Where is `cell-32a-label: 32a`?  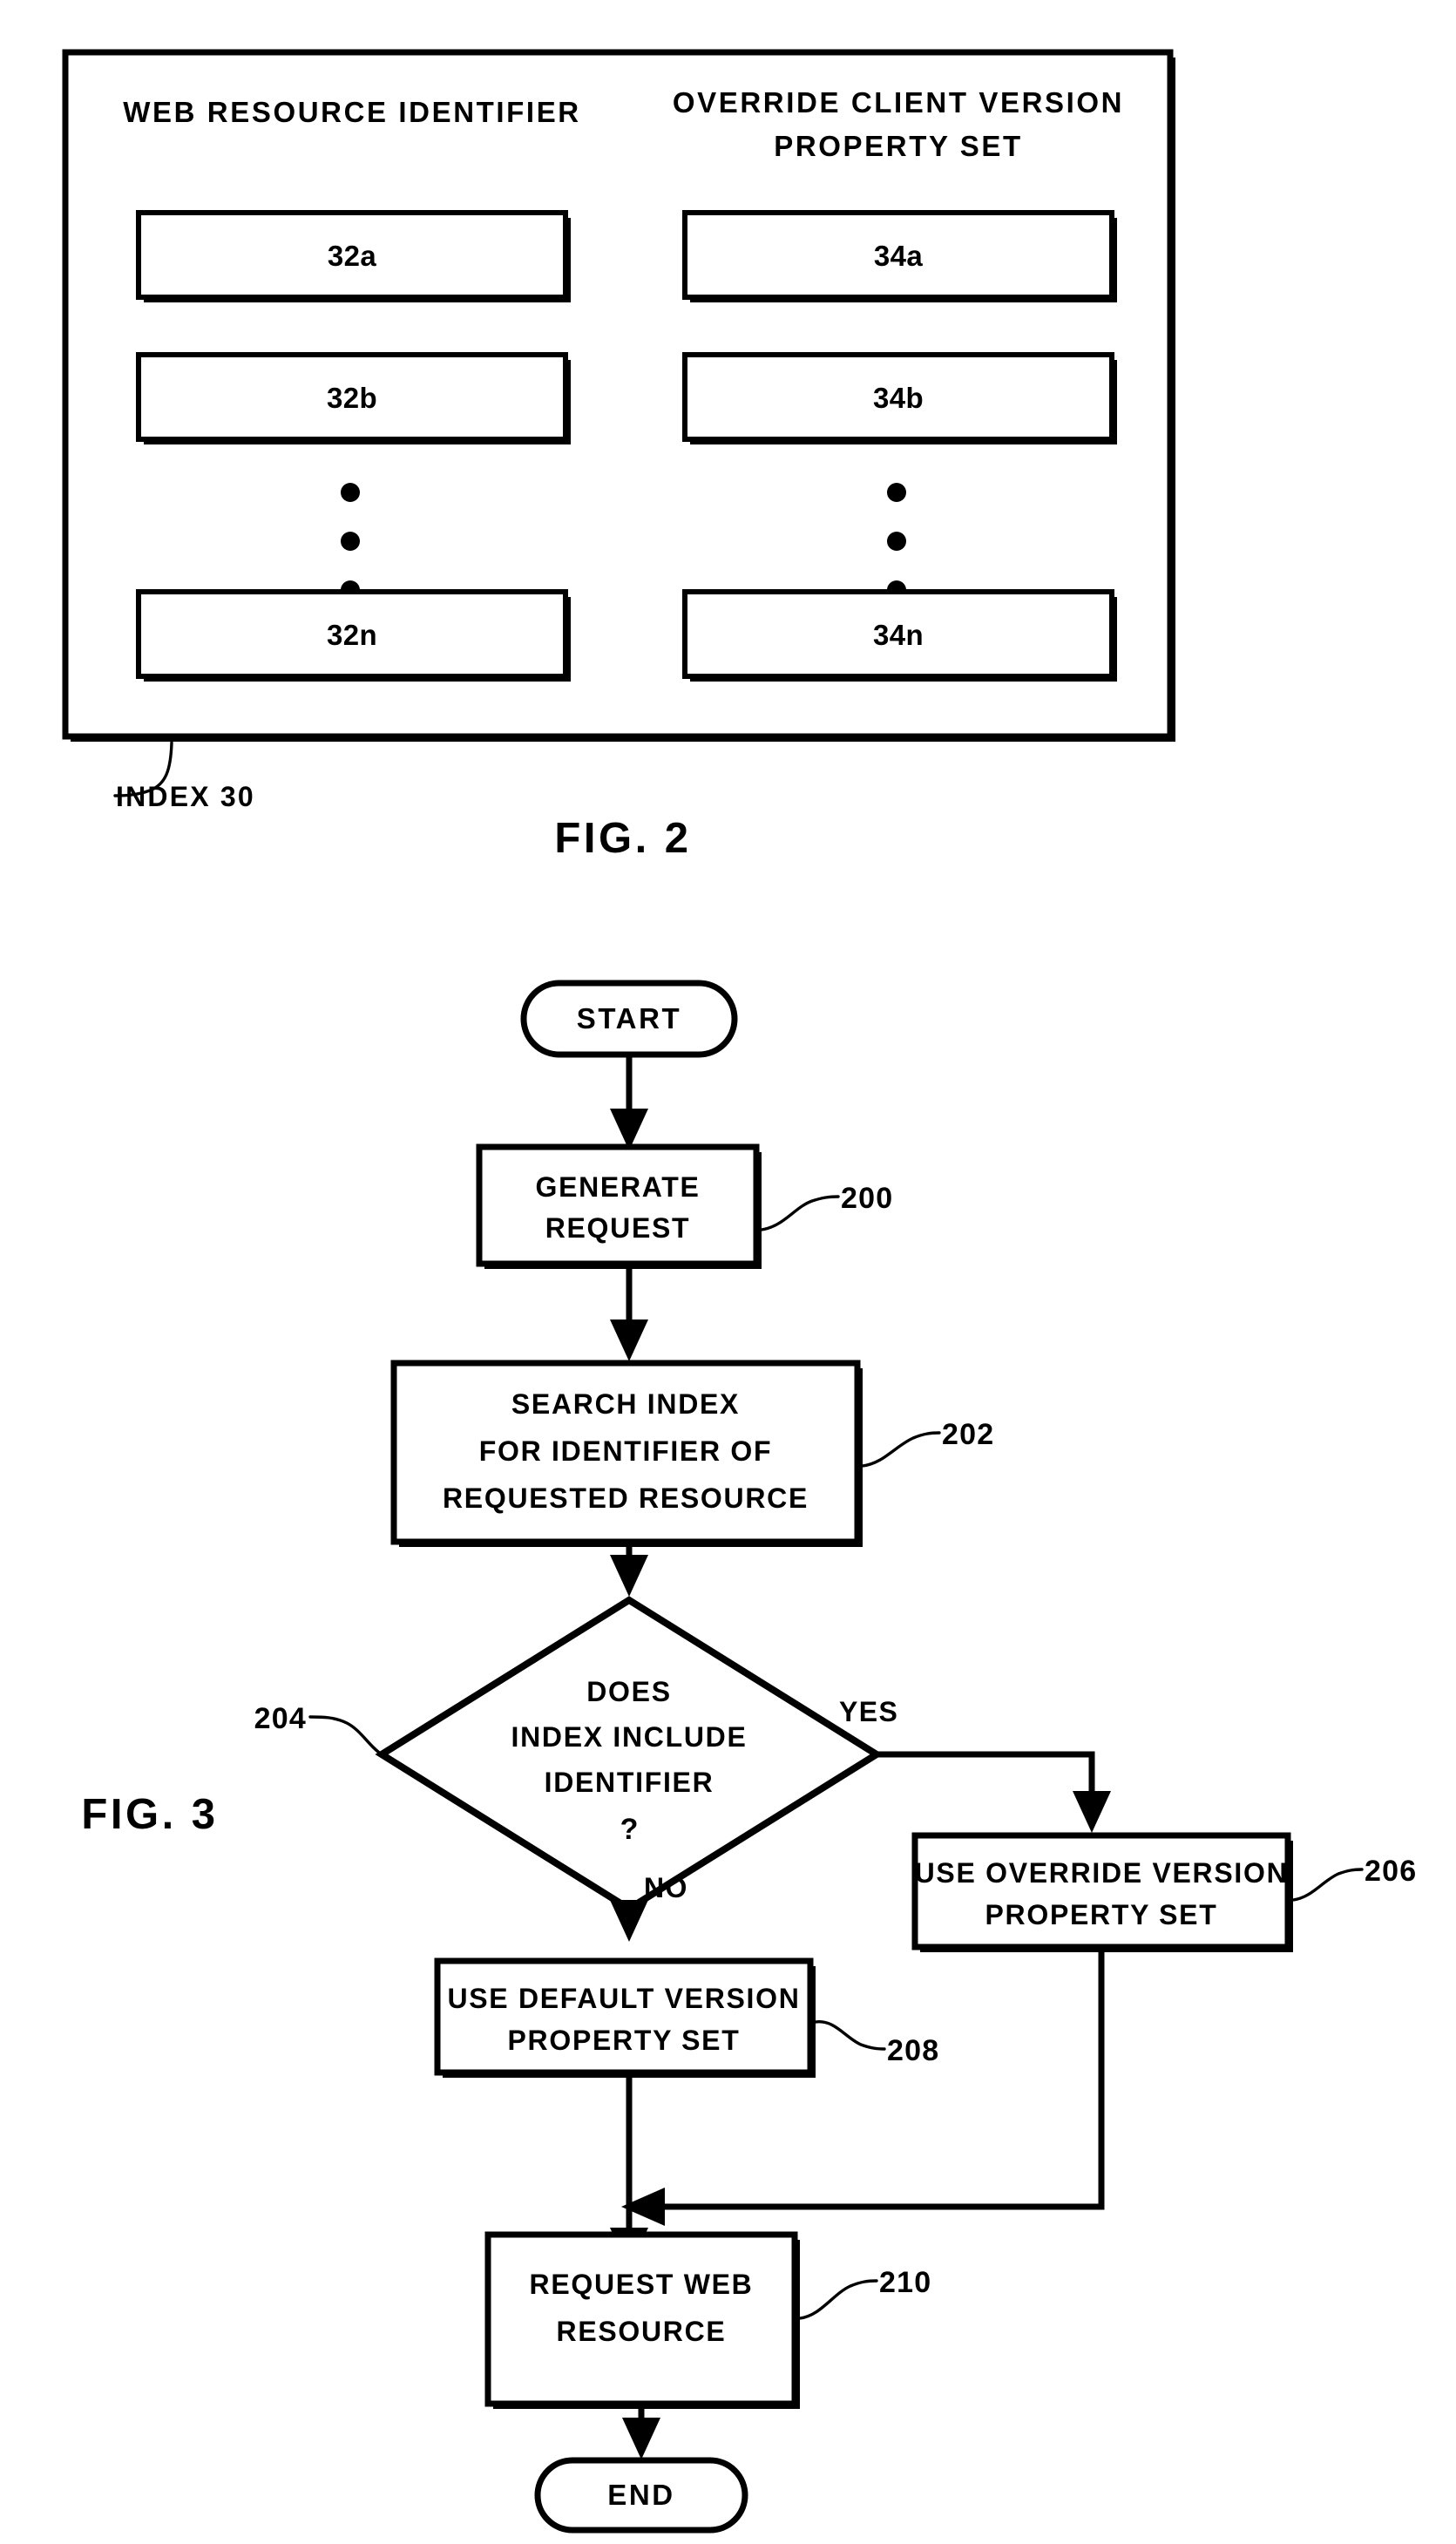
cell-32a-label: 32a is located at coordinates (352, 256).